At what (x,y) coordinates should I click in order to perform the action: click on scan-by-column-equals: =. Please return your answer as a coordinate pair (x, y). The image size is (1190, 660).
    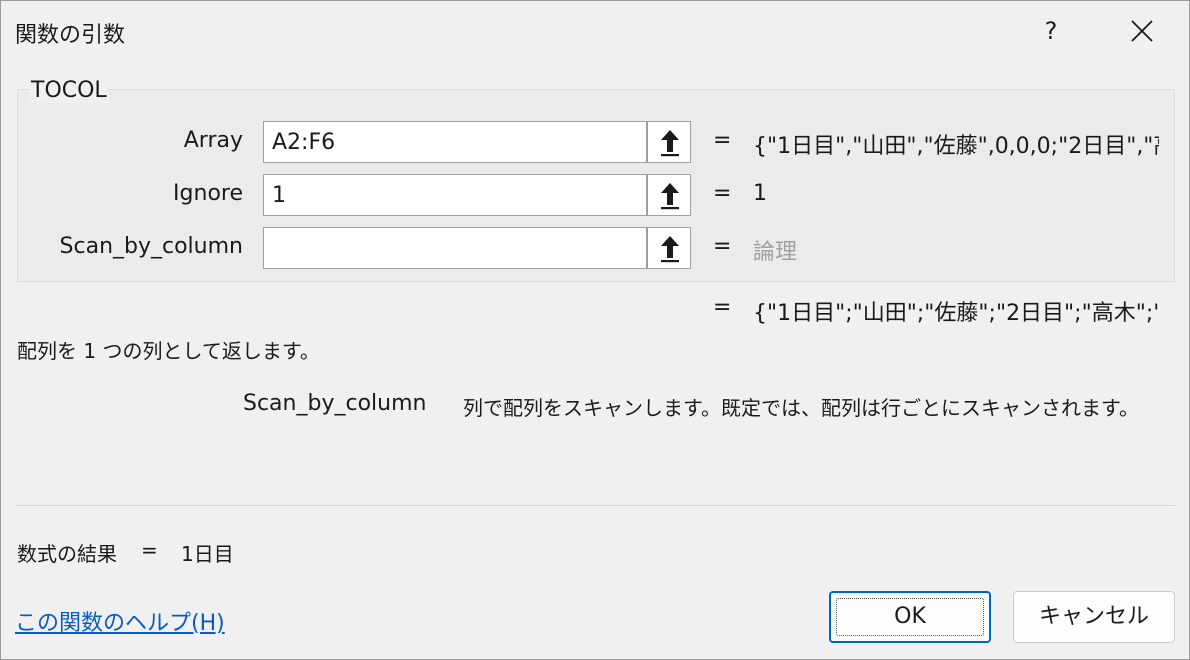
    Looking at the image, I should click on (722, 246).